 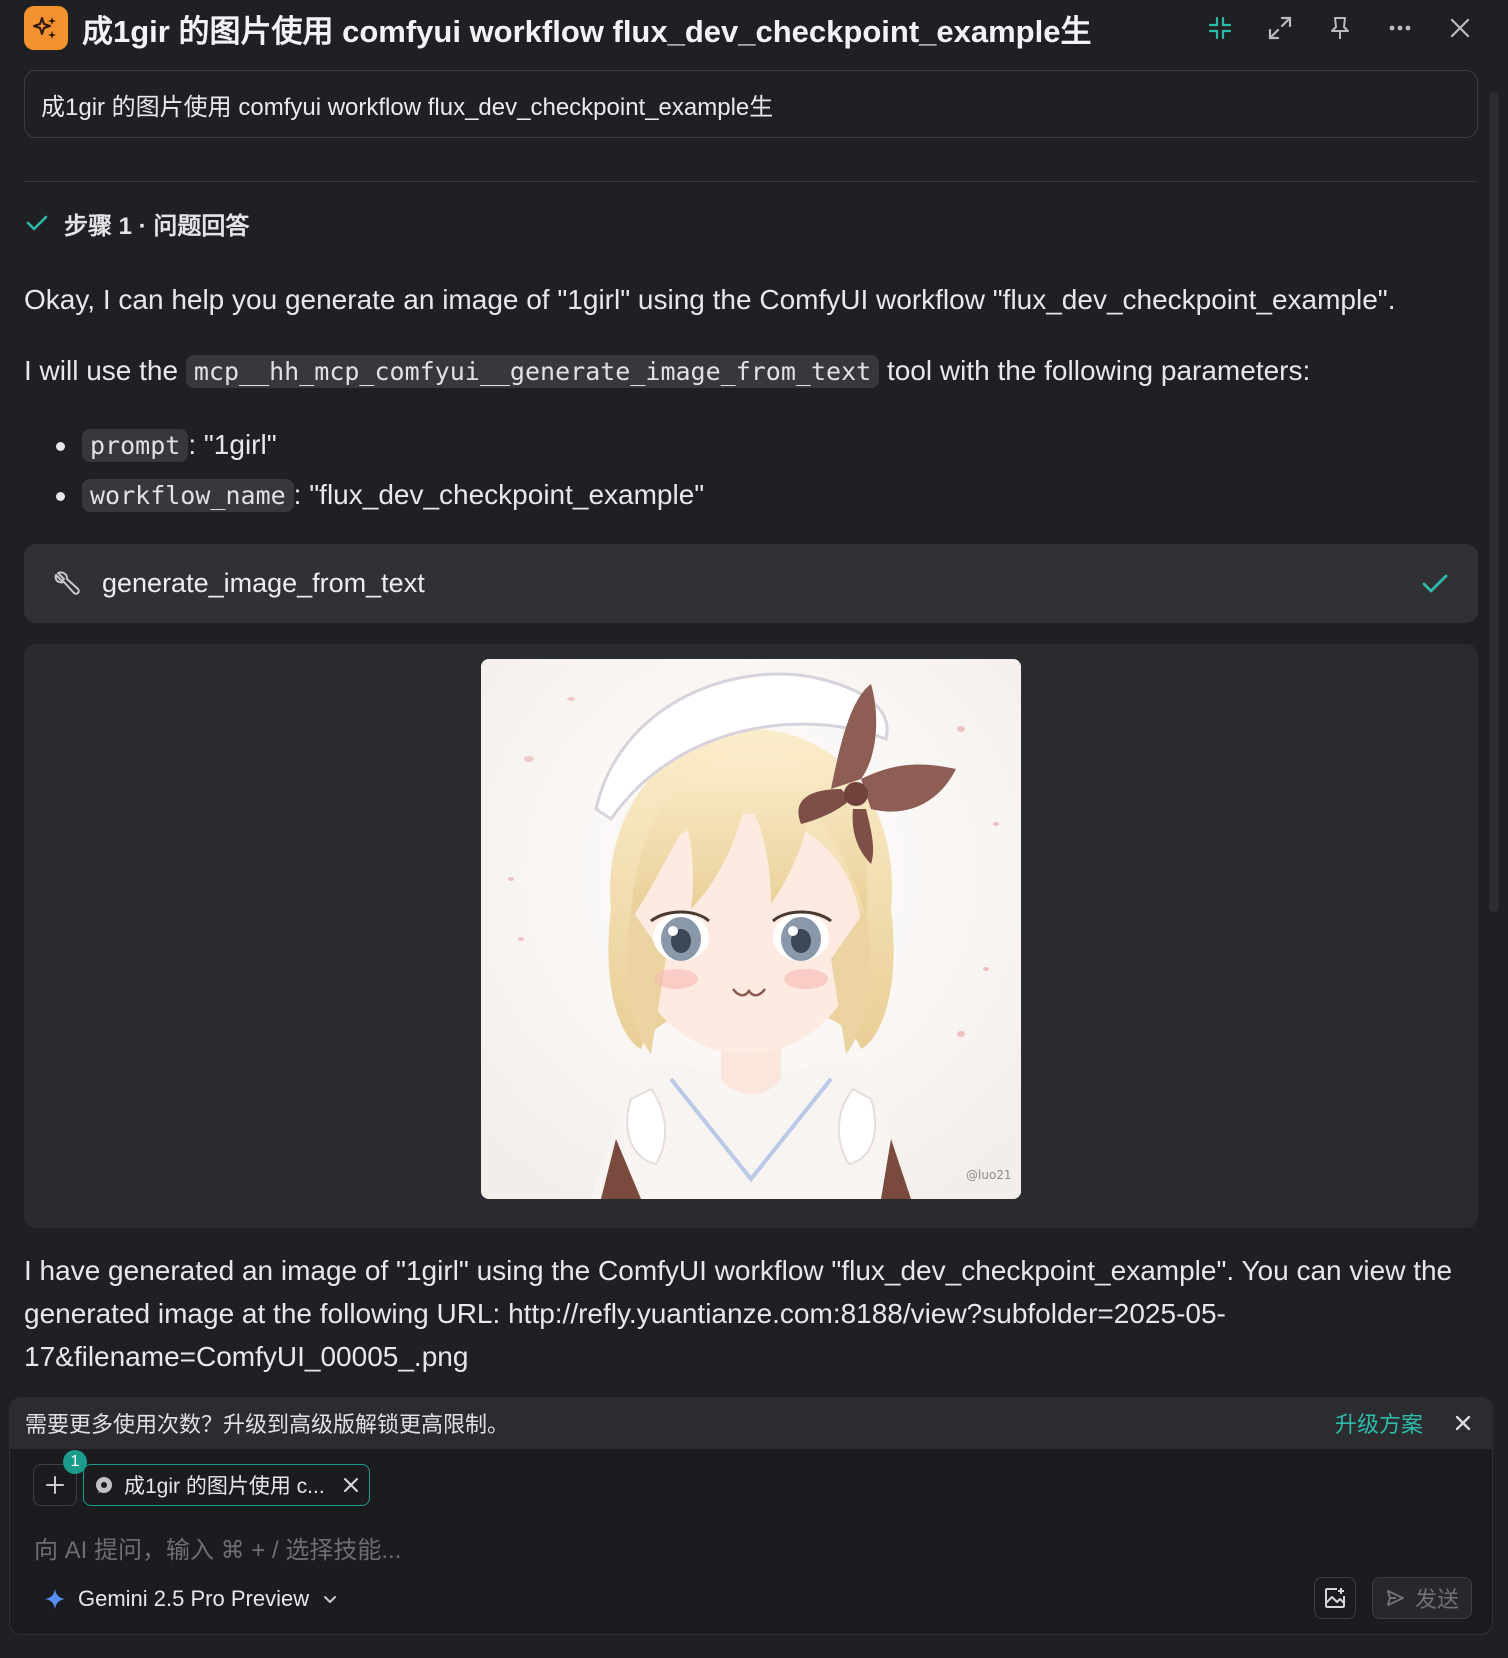 I want to click on param-value: : "flux_dev_checkpoint_example", so click(x=499, y=494).